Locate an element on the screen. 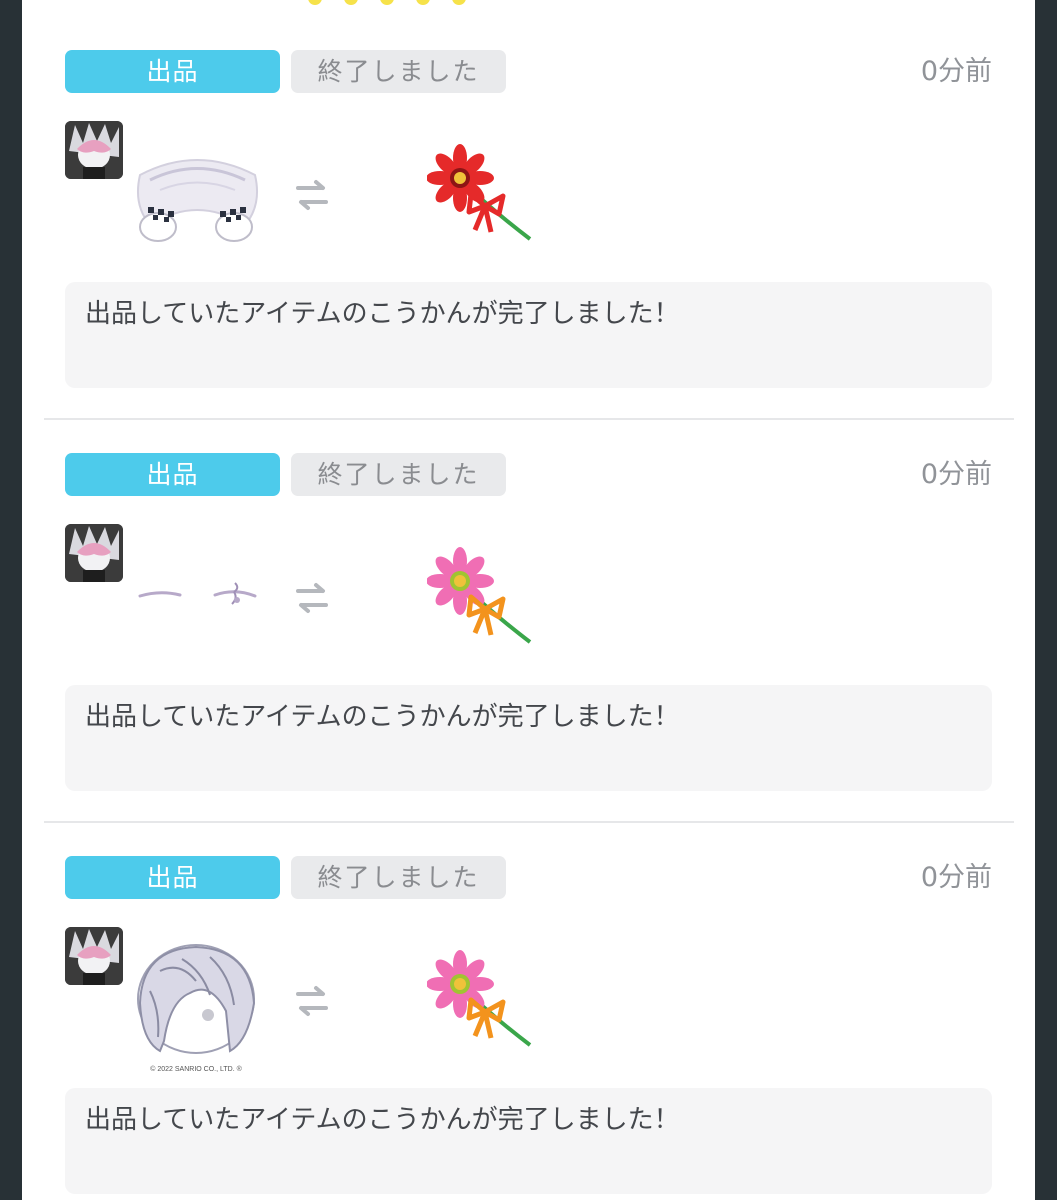  item-silver-hair: © 2022 SANRIO CO., LTD. ® is located at coordinates (197, 1008).